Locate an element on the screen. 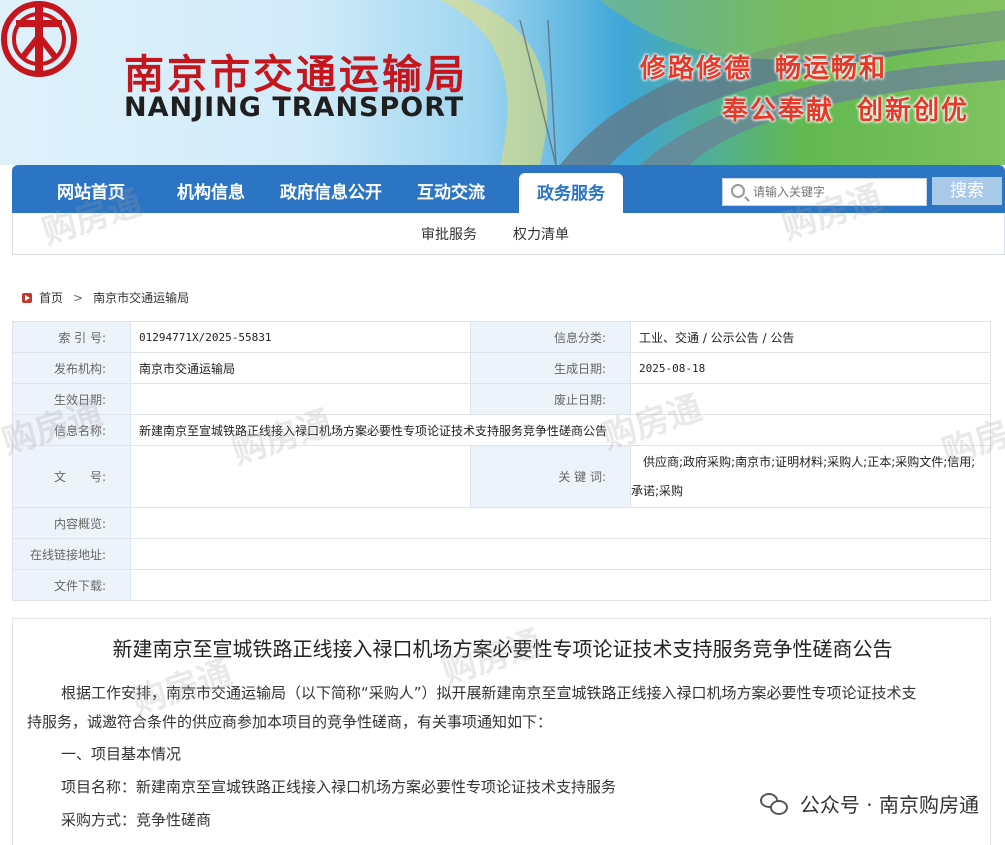 The width and height of the screenshot is (1005, 845). search-icon is located at coordinates (738, 191).